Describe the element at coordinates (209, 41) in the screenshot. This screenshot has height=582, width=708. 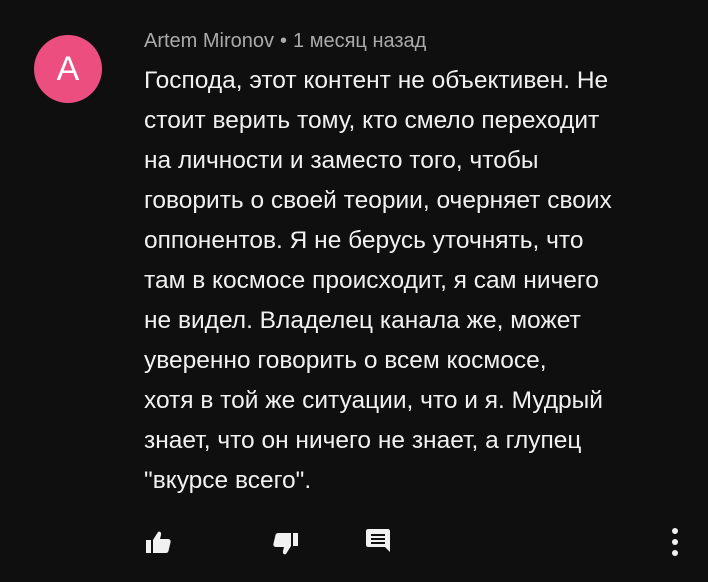
I see `author-name: Artem Mironov` at that location.